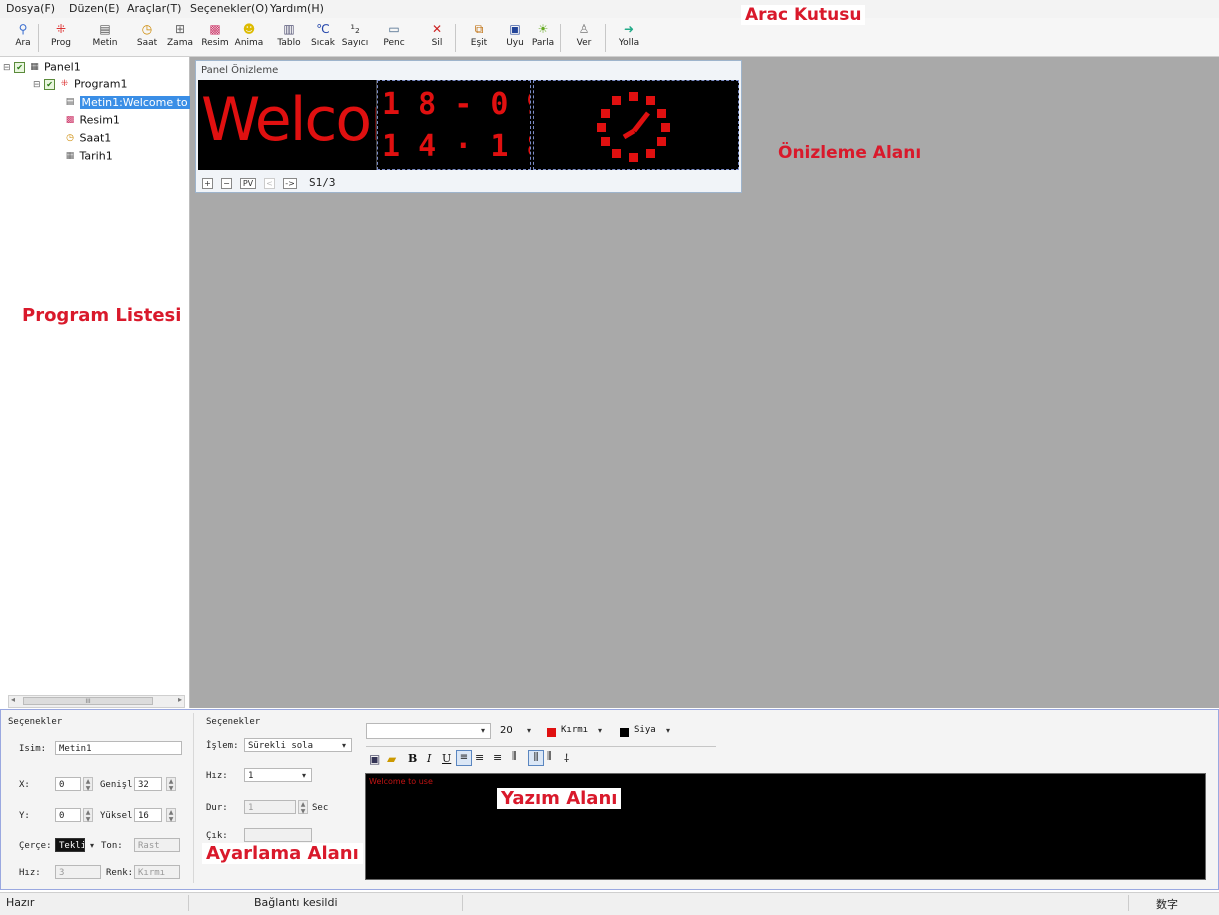 The width and height of the screenshot is (1219, 915). I want to click on toolbar-button-ver: ♙ Ver, so click(584, 37).